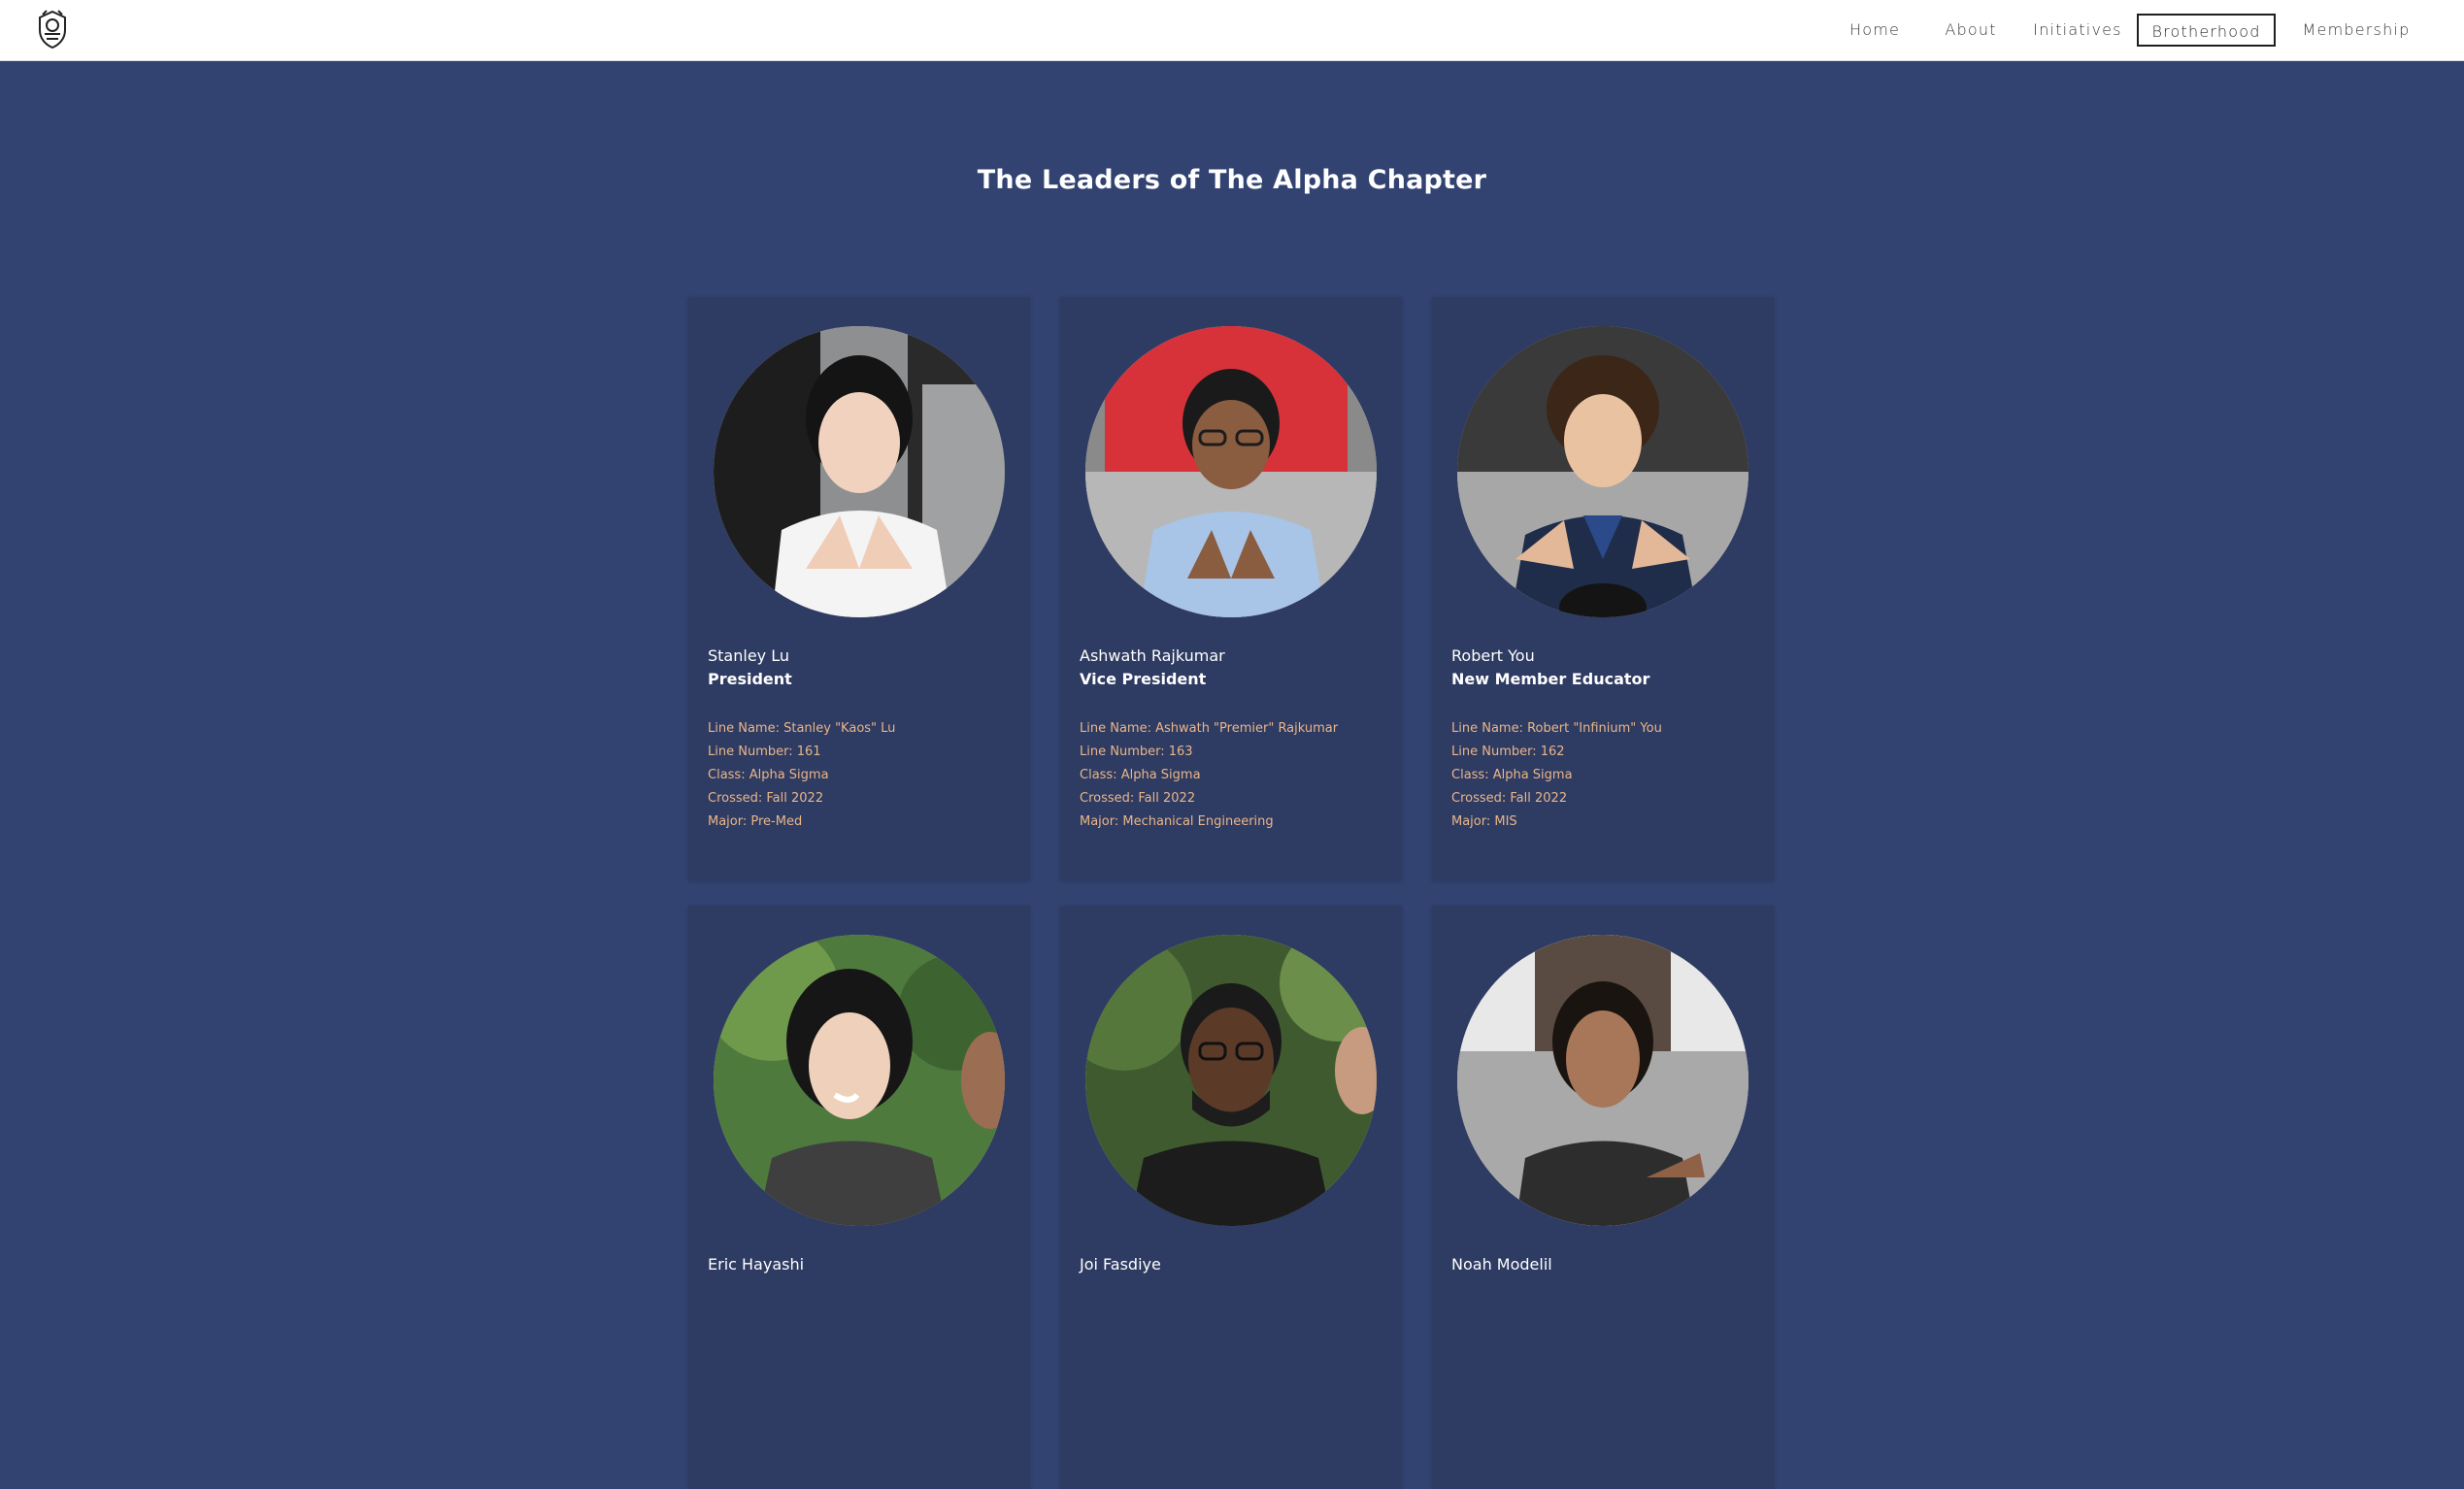 The image size is (2464, 1489). What do you see at coordinates (1177, 821) in the screenshot?
I see `member-major: Major: Mechanical Engineering` at bounding box center [1177, 821].